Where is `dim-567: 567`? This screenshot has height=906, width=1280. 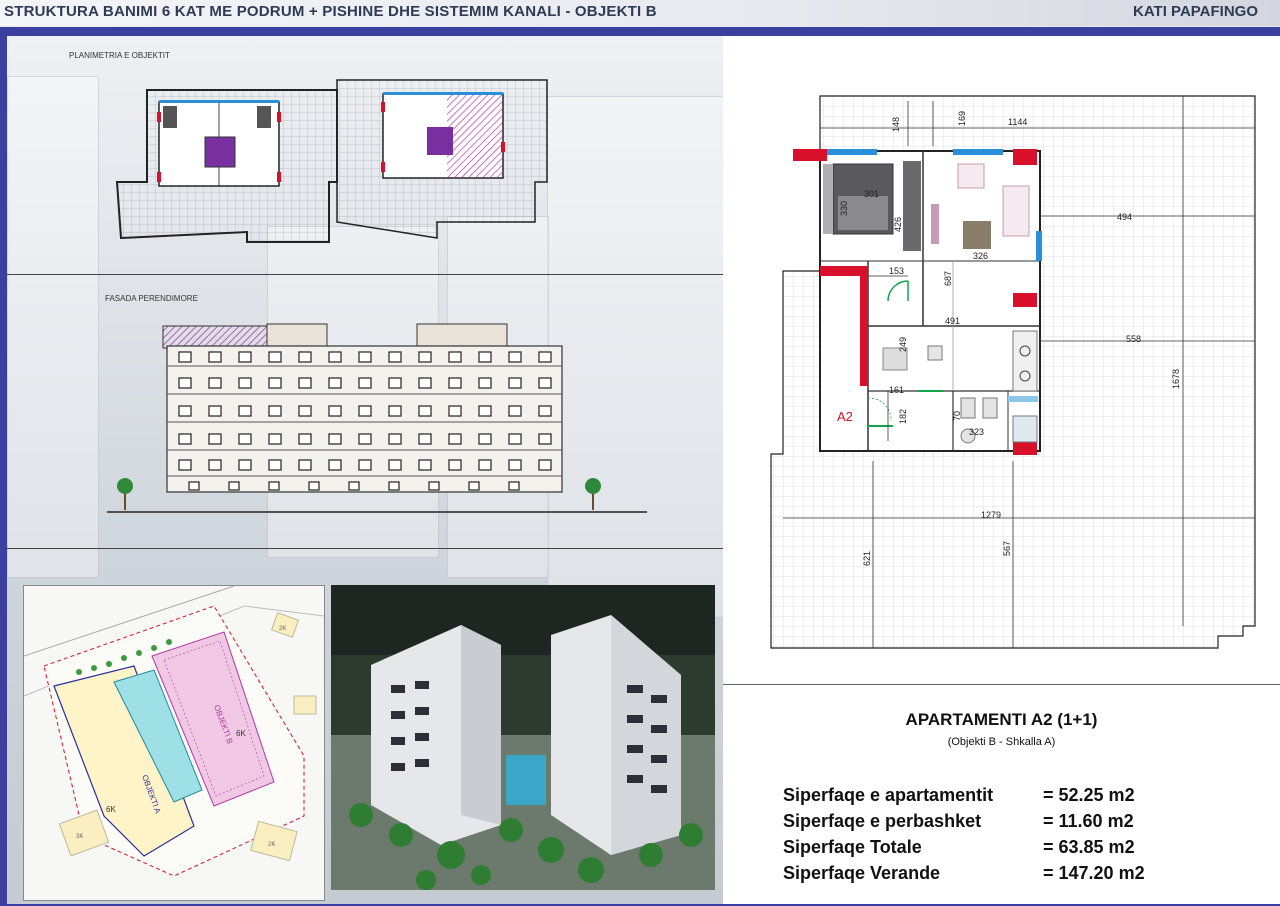
dim-567: 567 is located at coordinates (1007, 548).